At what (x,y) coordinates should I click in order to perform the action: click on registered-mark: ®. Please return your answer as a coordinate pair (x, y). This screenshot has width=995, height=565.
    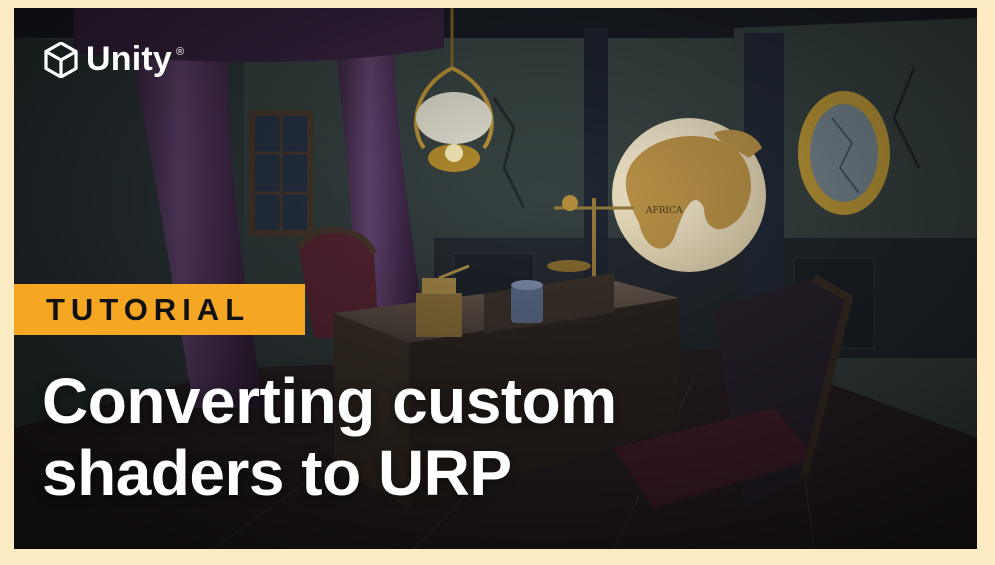
    Looking at the image, I should click on (180, 51).